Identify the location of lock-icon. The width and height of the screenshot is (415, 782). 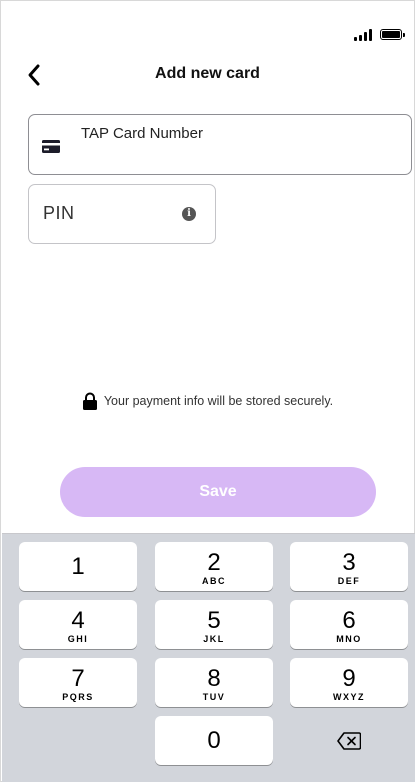
(89, 401).